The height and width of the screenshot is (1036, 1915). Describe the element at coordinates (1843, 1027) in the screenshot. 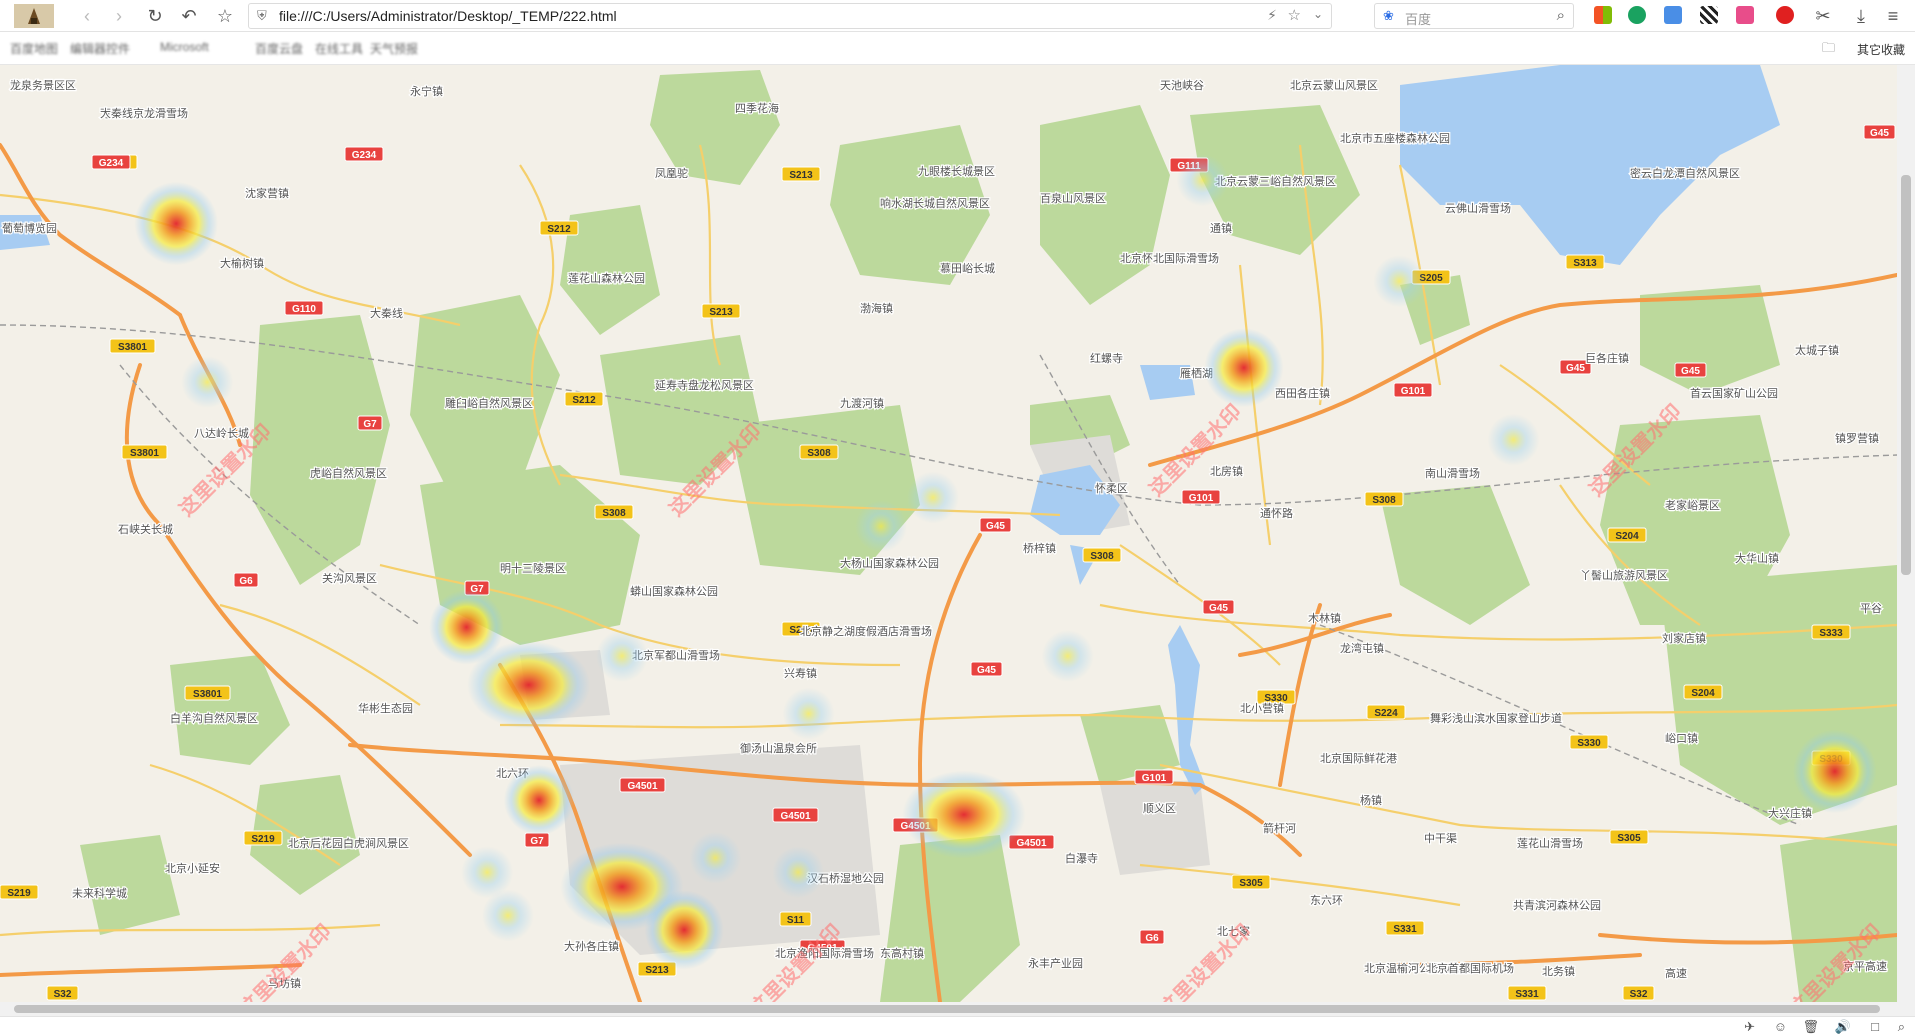

I see `speaker-icon: 🔊` at that location.